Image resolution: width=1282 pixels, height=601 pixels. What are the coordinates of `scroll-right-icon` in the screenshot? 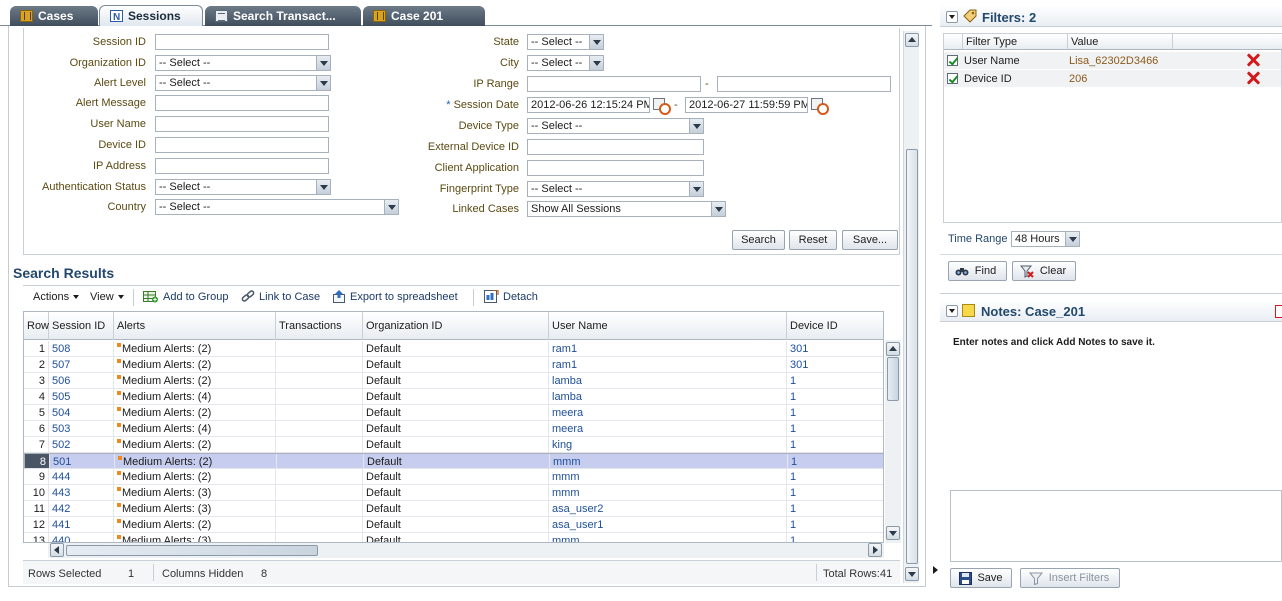 It's located at (875, 550).